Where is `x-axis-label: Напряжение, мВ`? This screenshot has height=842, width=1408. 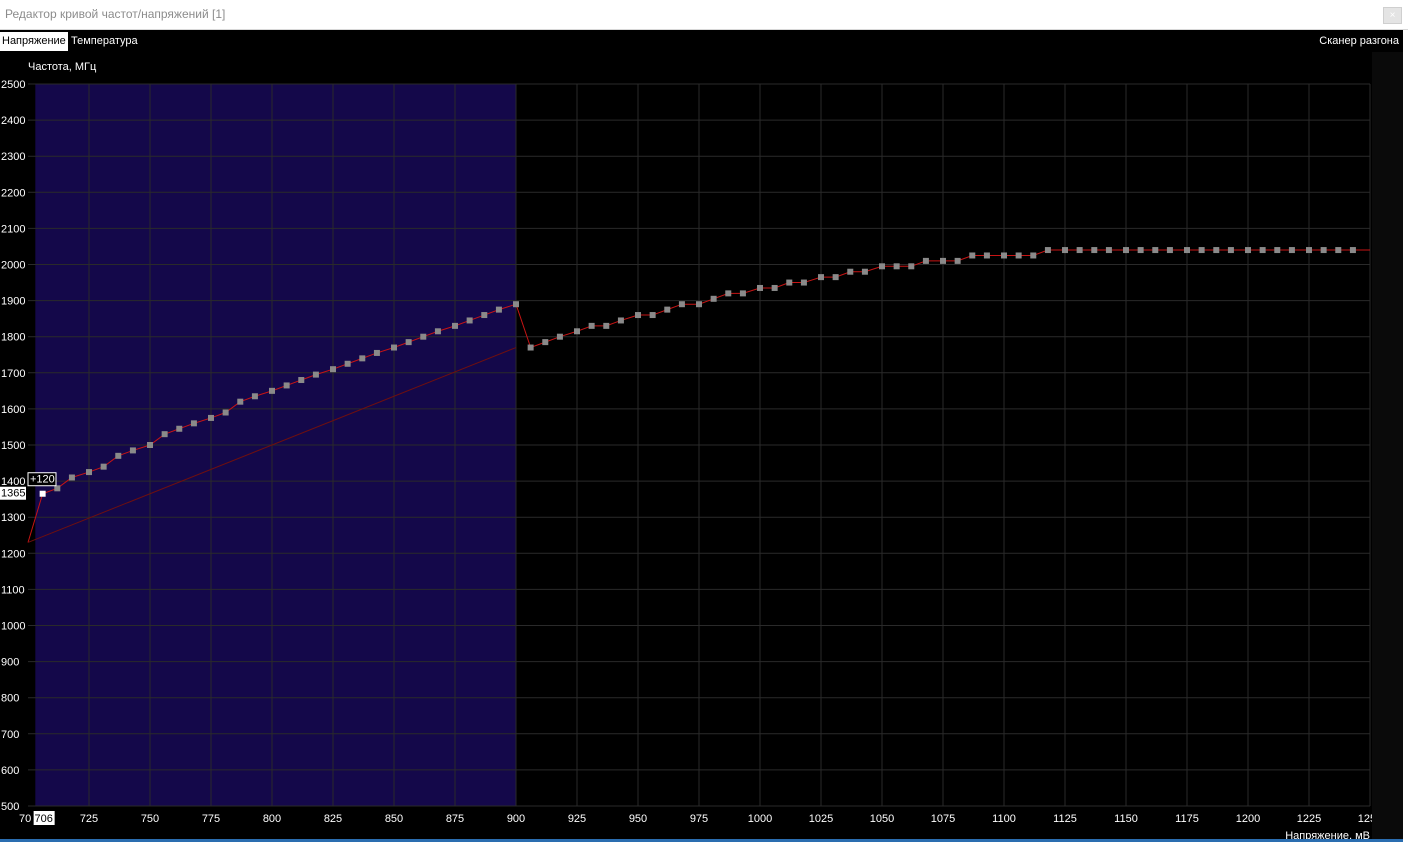
x-axis-label: Напряжение, мВ is located at coordinates (1327, 834).